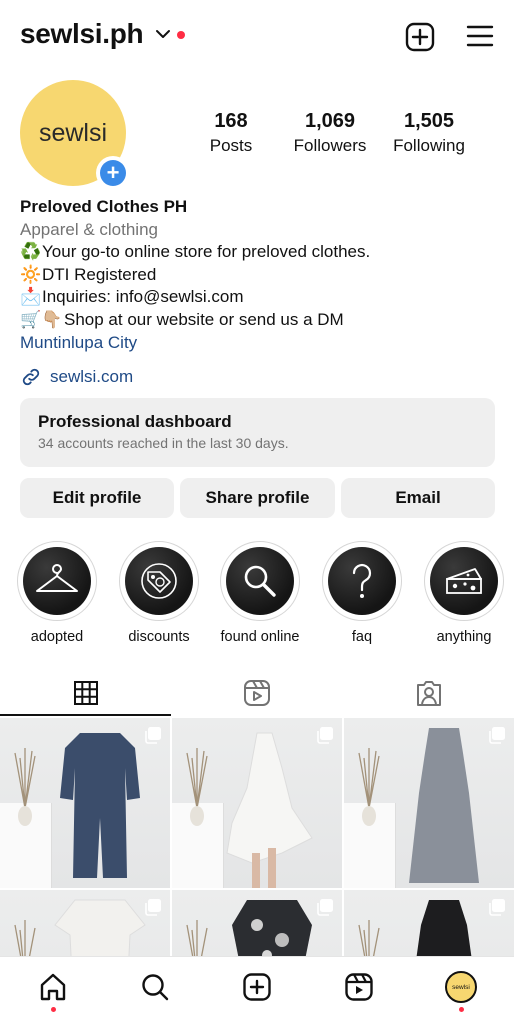 The width and height of the screenshot is (514, 1023). Describe the element at coordinates (41, 319) in the screenshot. I see `cart-emoji: 🛒👇🏼` at that location.